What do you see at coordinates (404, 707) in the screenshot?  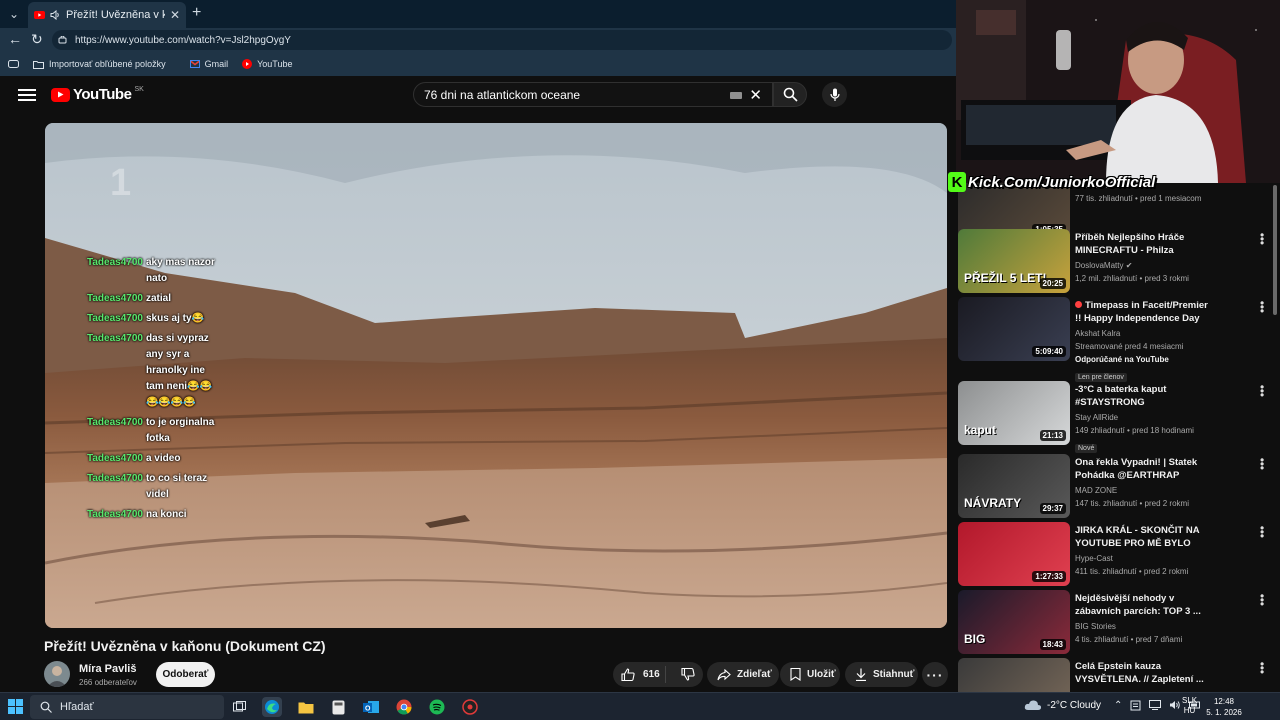 I see `chrome-icon` at bounding box center [404, 707].